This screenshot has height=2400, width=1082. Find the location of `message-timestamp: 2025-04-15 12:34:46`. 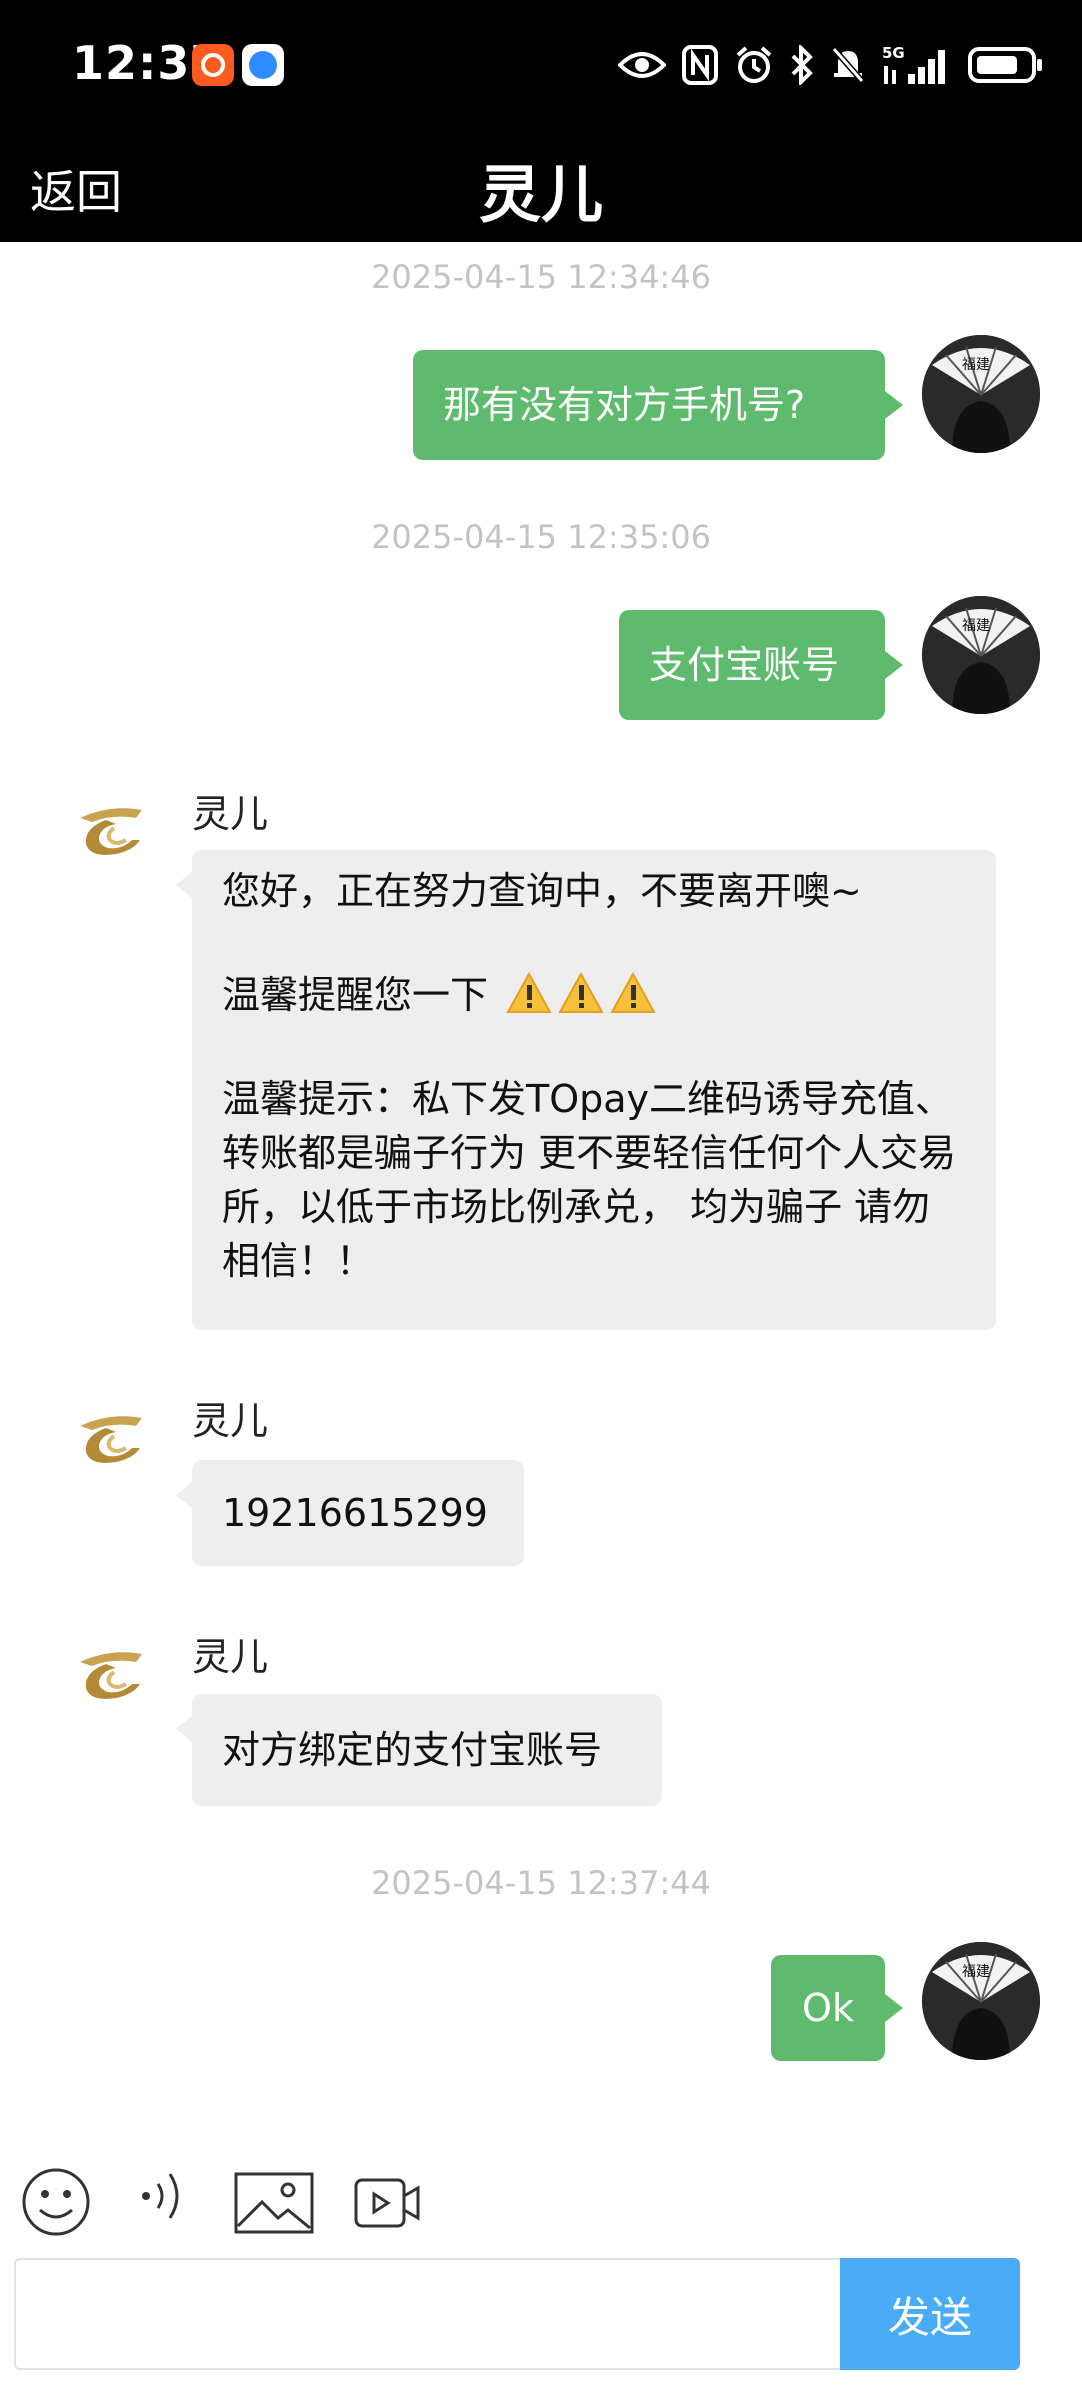

message-timestamp: 2025-04-15 12:34:46 is located at coordinates (541, 277).